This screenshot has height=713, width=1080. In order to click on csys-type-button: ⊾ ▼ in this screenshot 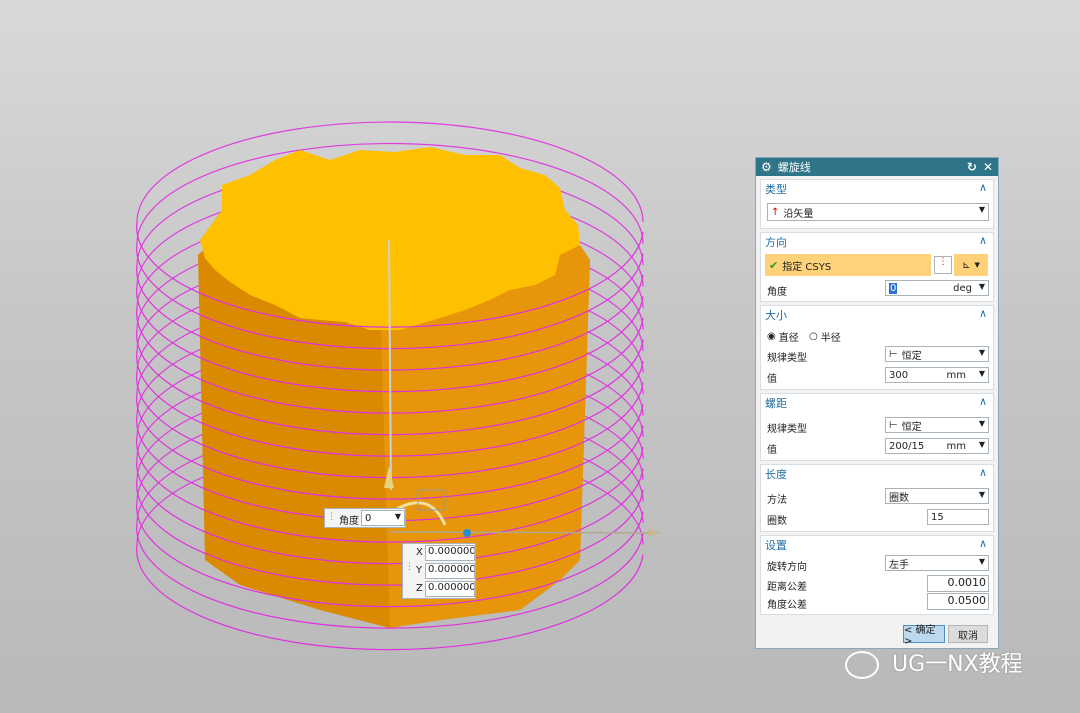, I will do `click(971, 265)`.